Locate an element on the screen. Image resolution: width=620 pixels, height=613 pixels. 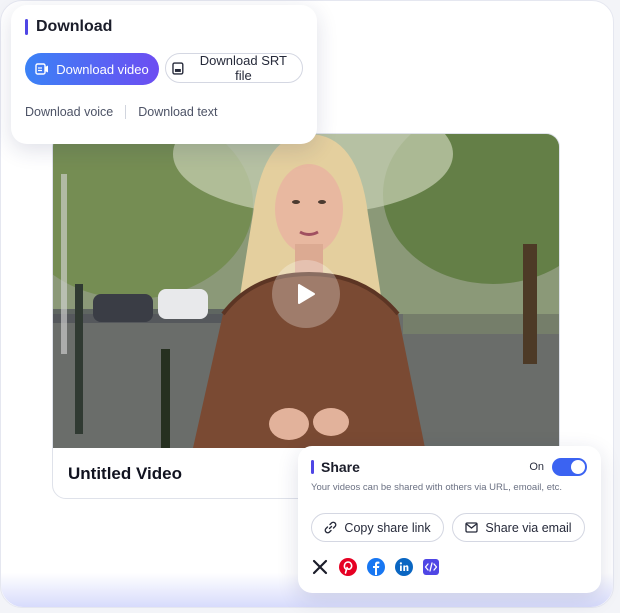
download-video-button: Download video is located at coordinates (92, 69).